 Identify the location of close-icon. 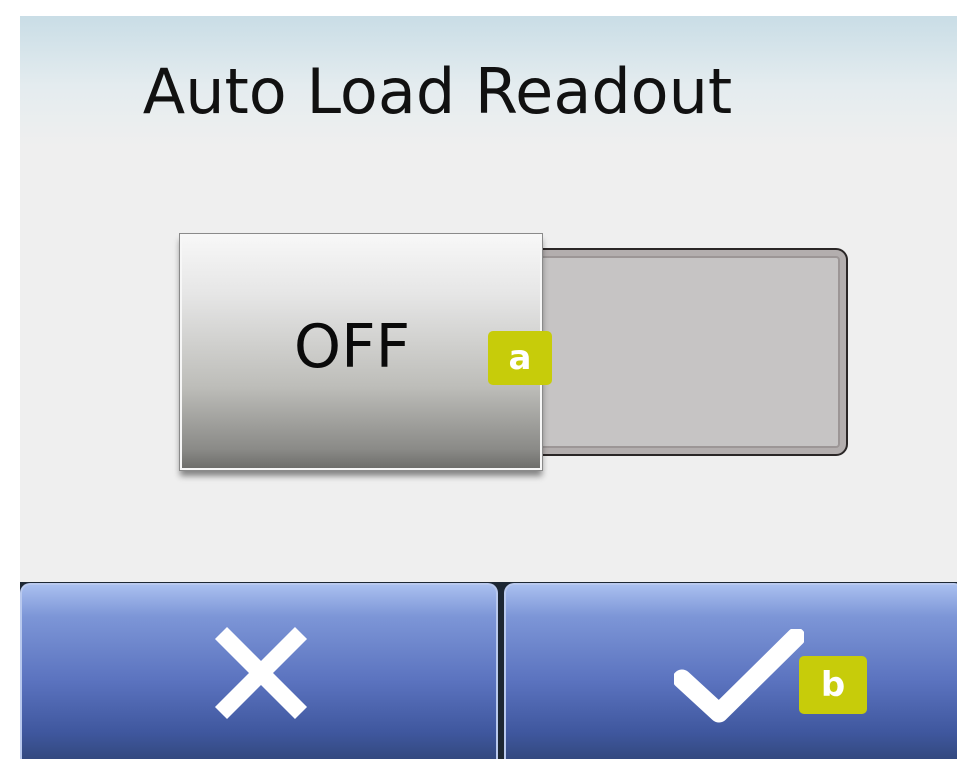
(261, 673).